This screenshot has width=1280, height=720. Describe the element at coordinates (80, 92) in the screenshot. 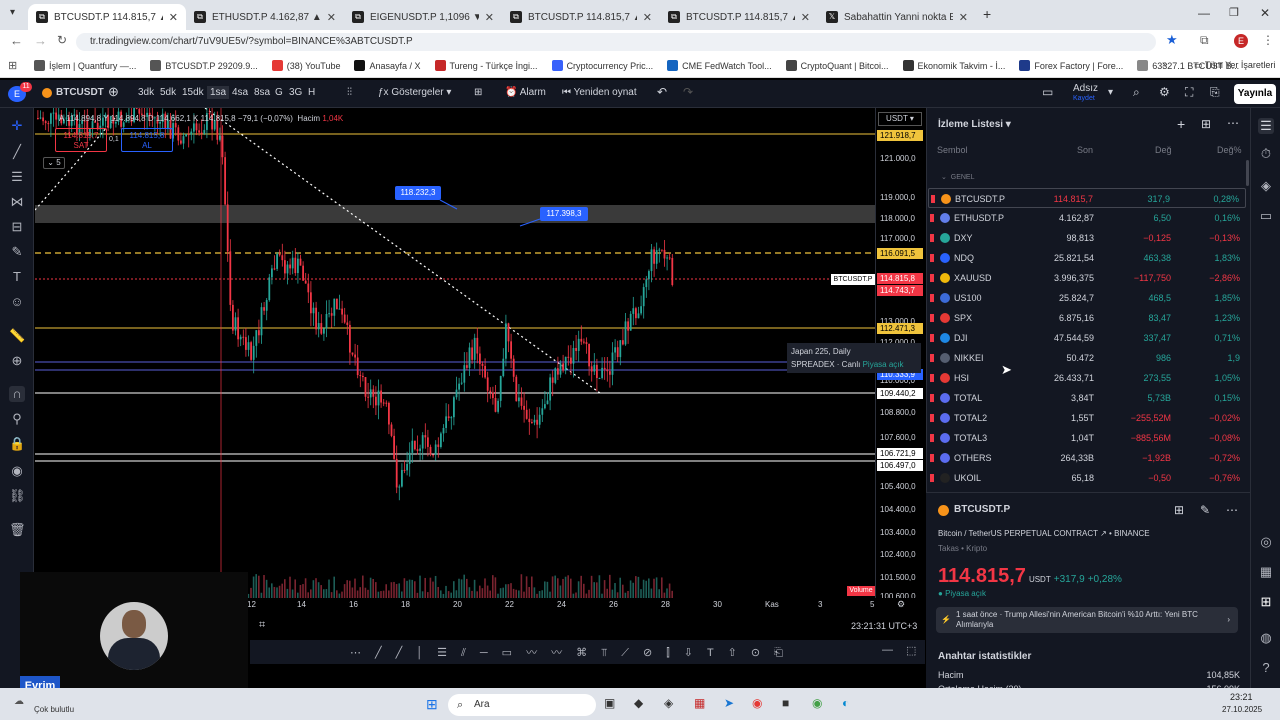

I see `symbol-search: BTCUSDT` at that location.